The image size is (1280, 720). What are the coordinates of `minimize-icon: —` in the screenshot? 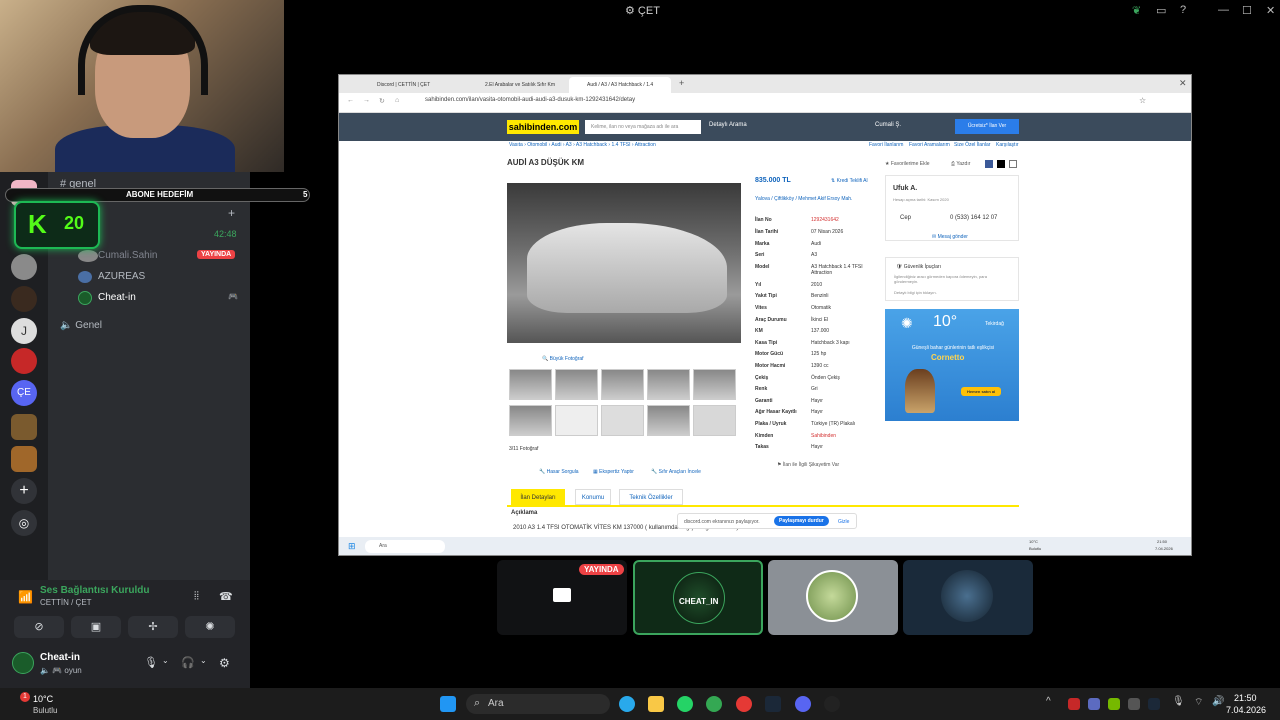 It's located at (1223, 10).